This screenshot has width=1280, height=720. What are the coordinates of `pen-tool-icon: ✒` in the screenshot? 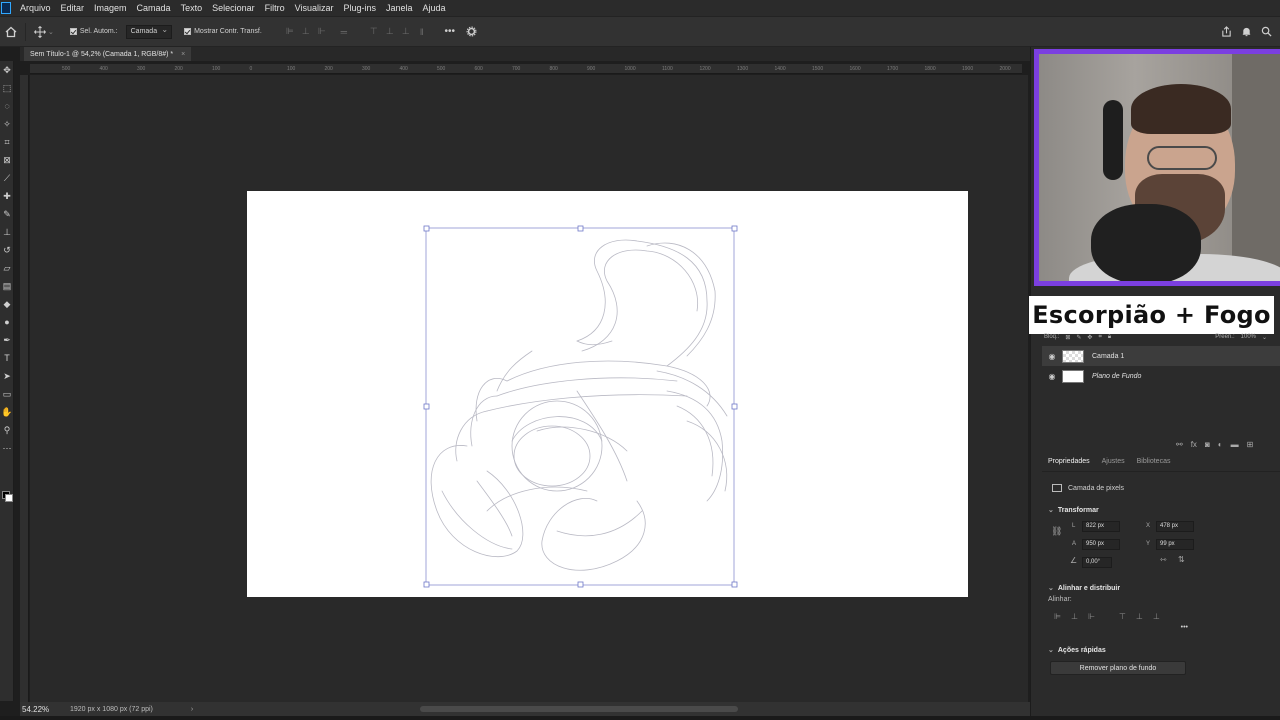 It's located at (7, 340).